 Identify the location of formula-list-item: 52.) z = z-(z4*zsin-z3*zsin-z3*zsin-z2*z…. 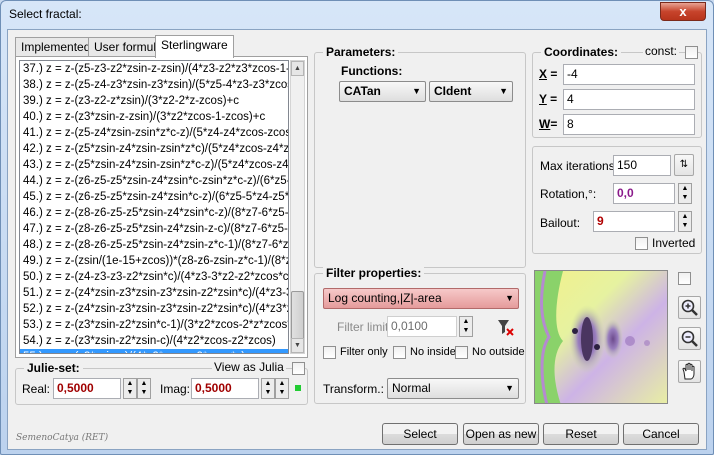
(154, 309).